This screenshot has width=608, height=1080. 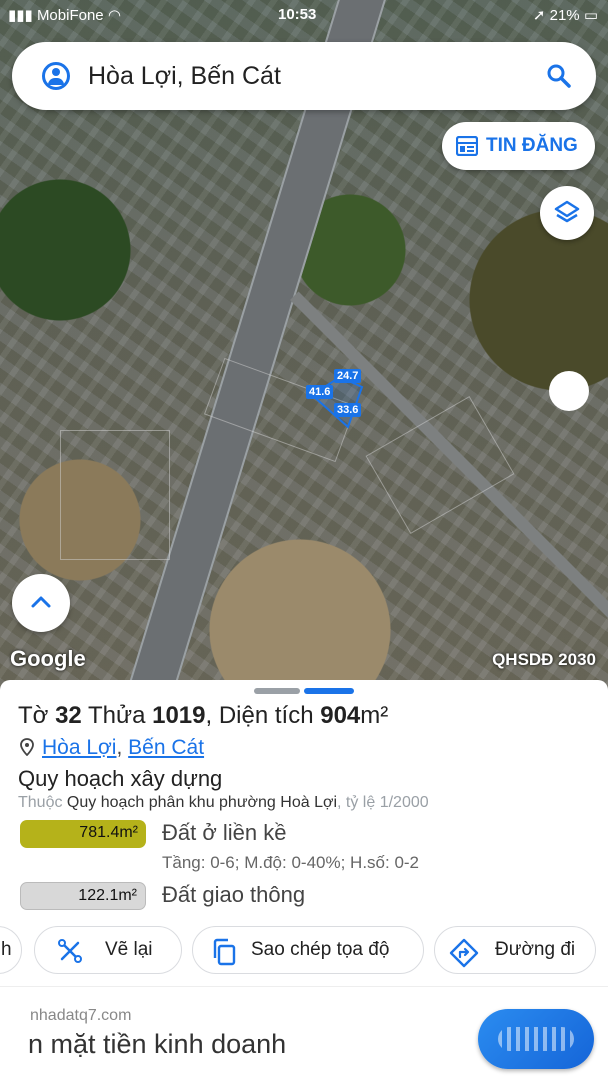 What do you see at coordinates (64, 15) in the screenshot?
I see `carrier-label: ▮▮▮ MobiFone ◠` at bounding box center [64, 15].